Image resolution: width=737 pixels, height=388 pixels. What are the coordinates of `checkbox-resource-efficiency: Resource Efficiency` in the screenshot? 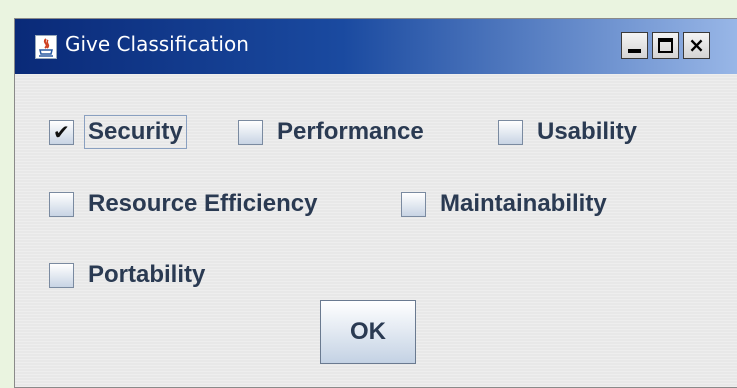 It's located at (183, 204).